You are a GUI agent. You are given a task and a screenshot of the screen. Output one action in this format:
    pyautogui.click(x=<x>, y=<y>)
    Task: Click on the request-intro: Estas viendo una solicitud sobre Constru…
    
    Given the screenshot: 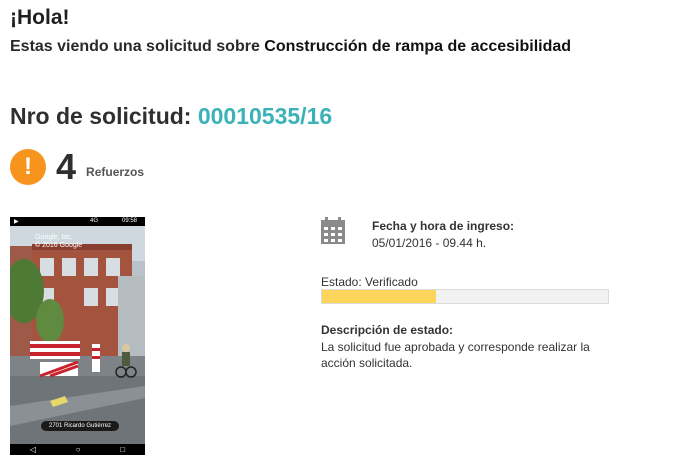 What is the action you would take?
    pyautogui.click(x=290, y=47)
    